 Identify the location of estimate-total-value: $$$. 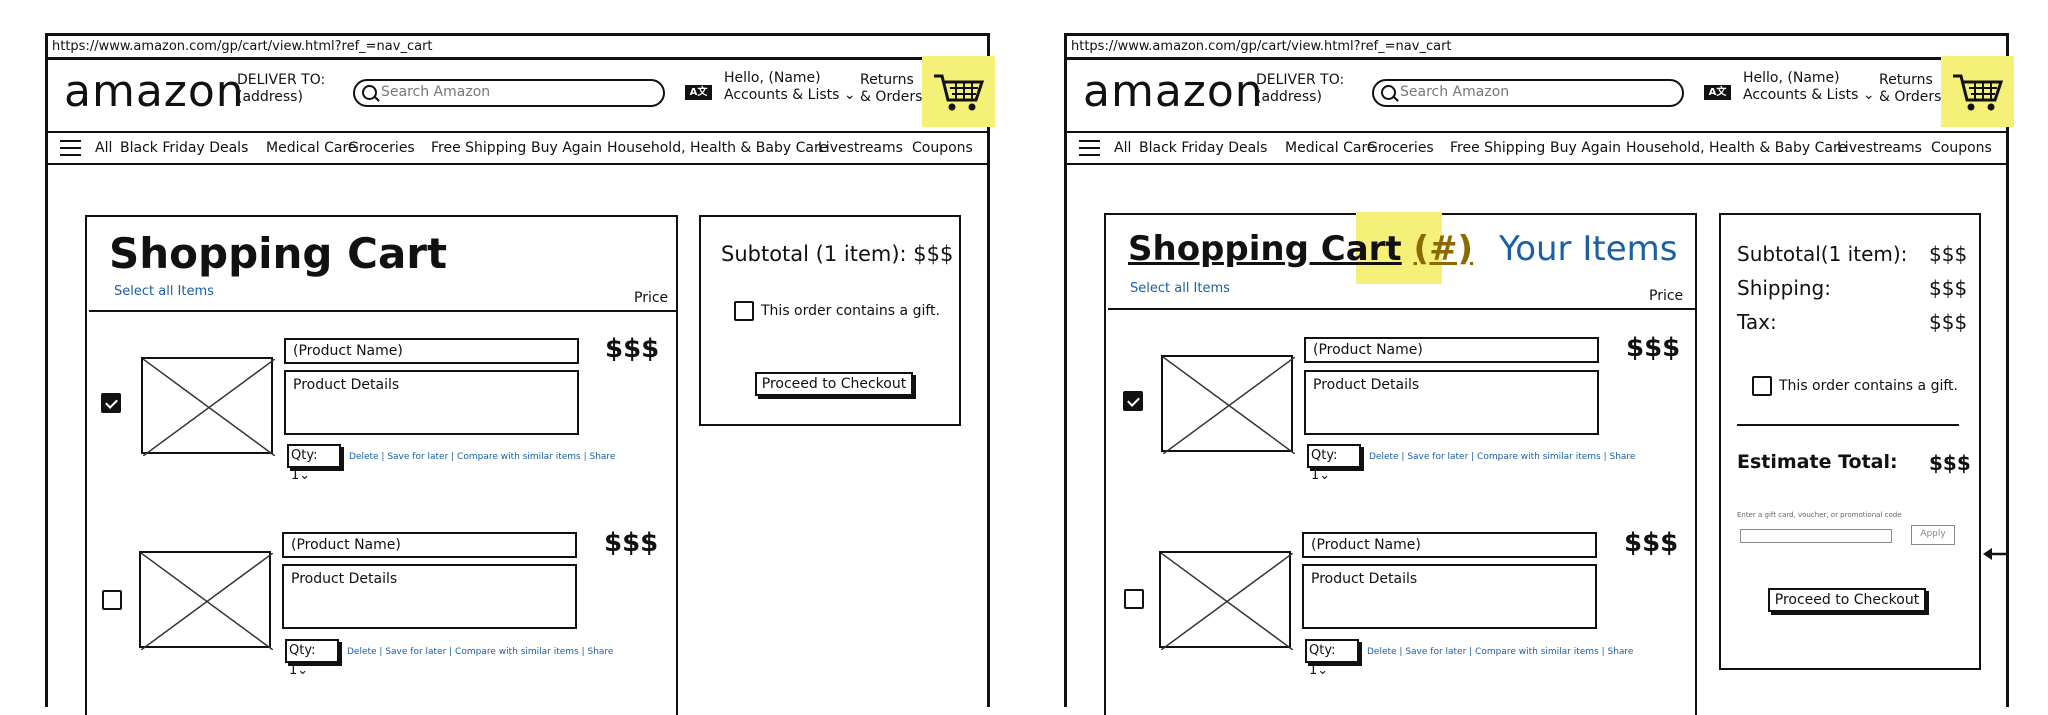
(1950, 463).